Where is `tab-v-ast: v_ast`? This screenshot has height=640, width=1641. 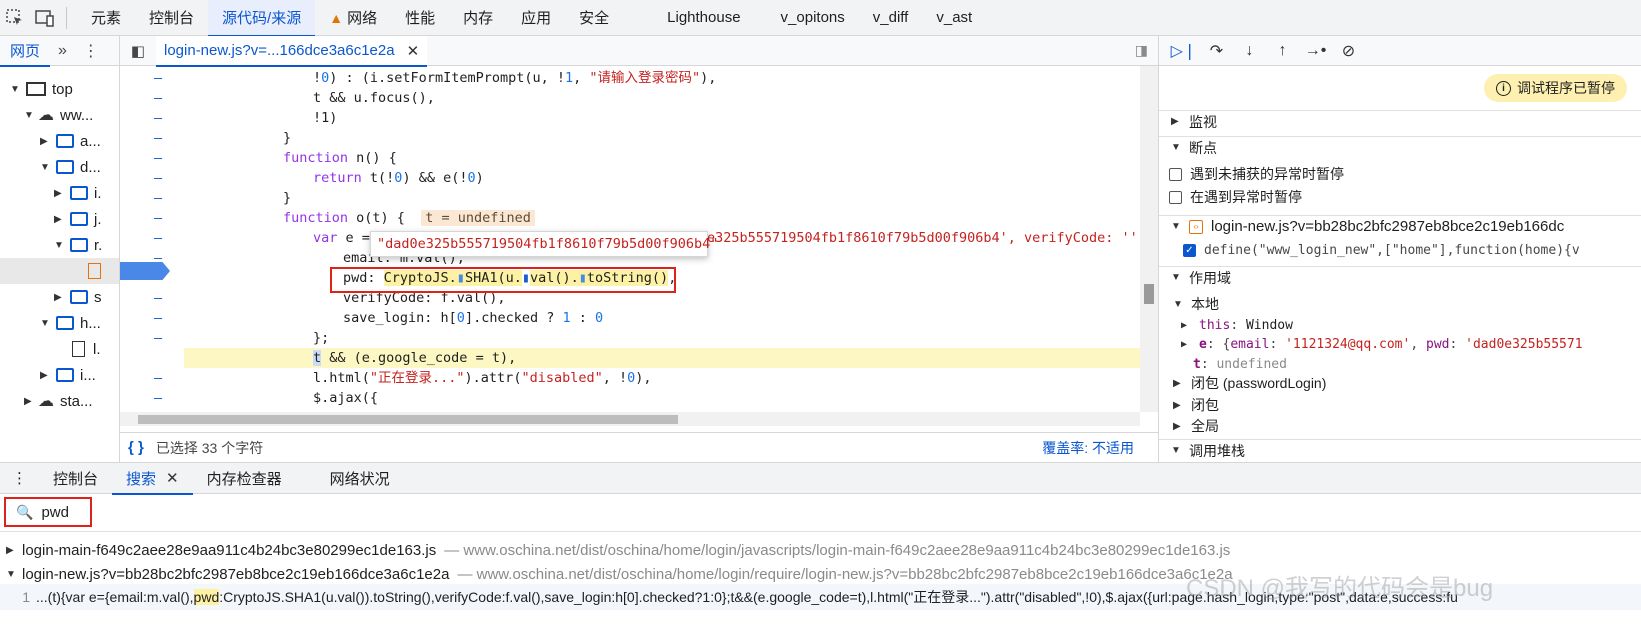
tab-v-ast: v_ast is located at coordinates (954, 18).